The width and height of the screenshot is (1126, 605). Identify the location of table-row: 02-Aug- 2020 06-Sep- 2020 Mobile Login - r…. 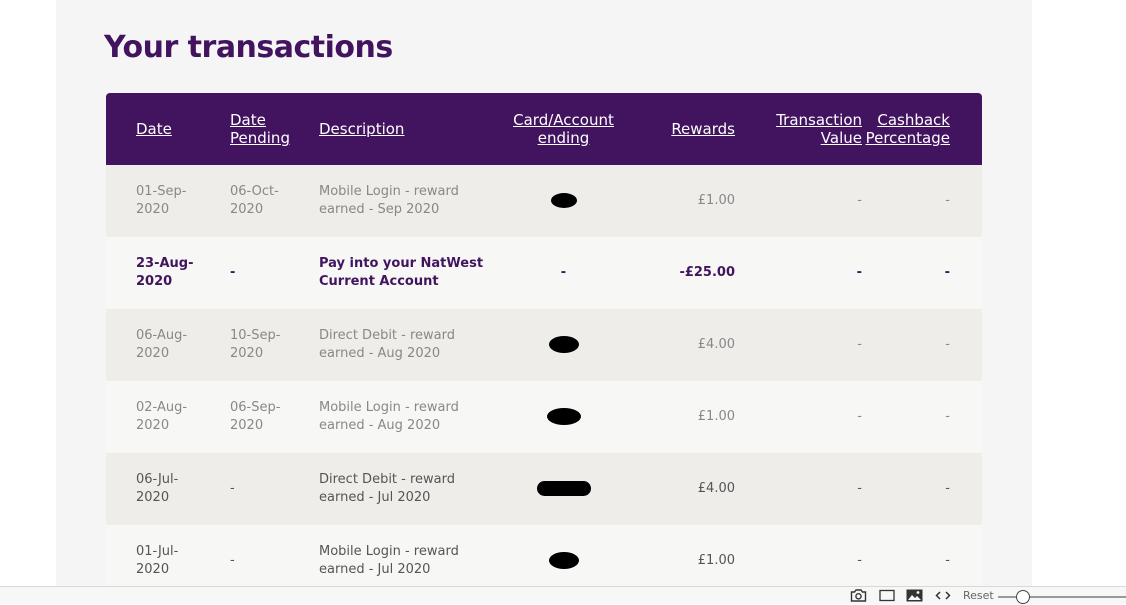
(544, 417).